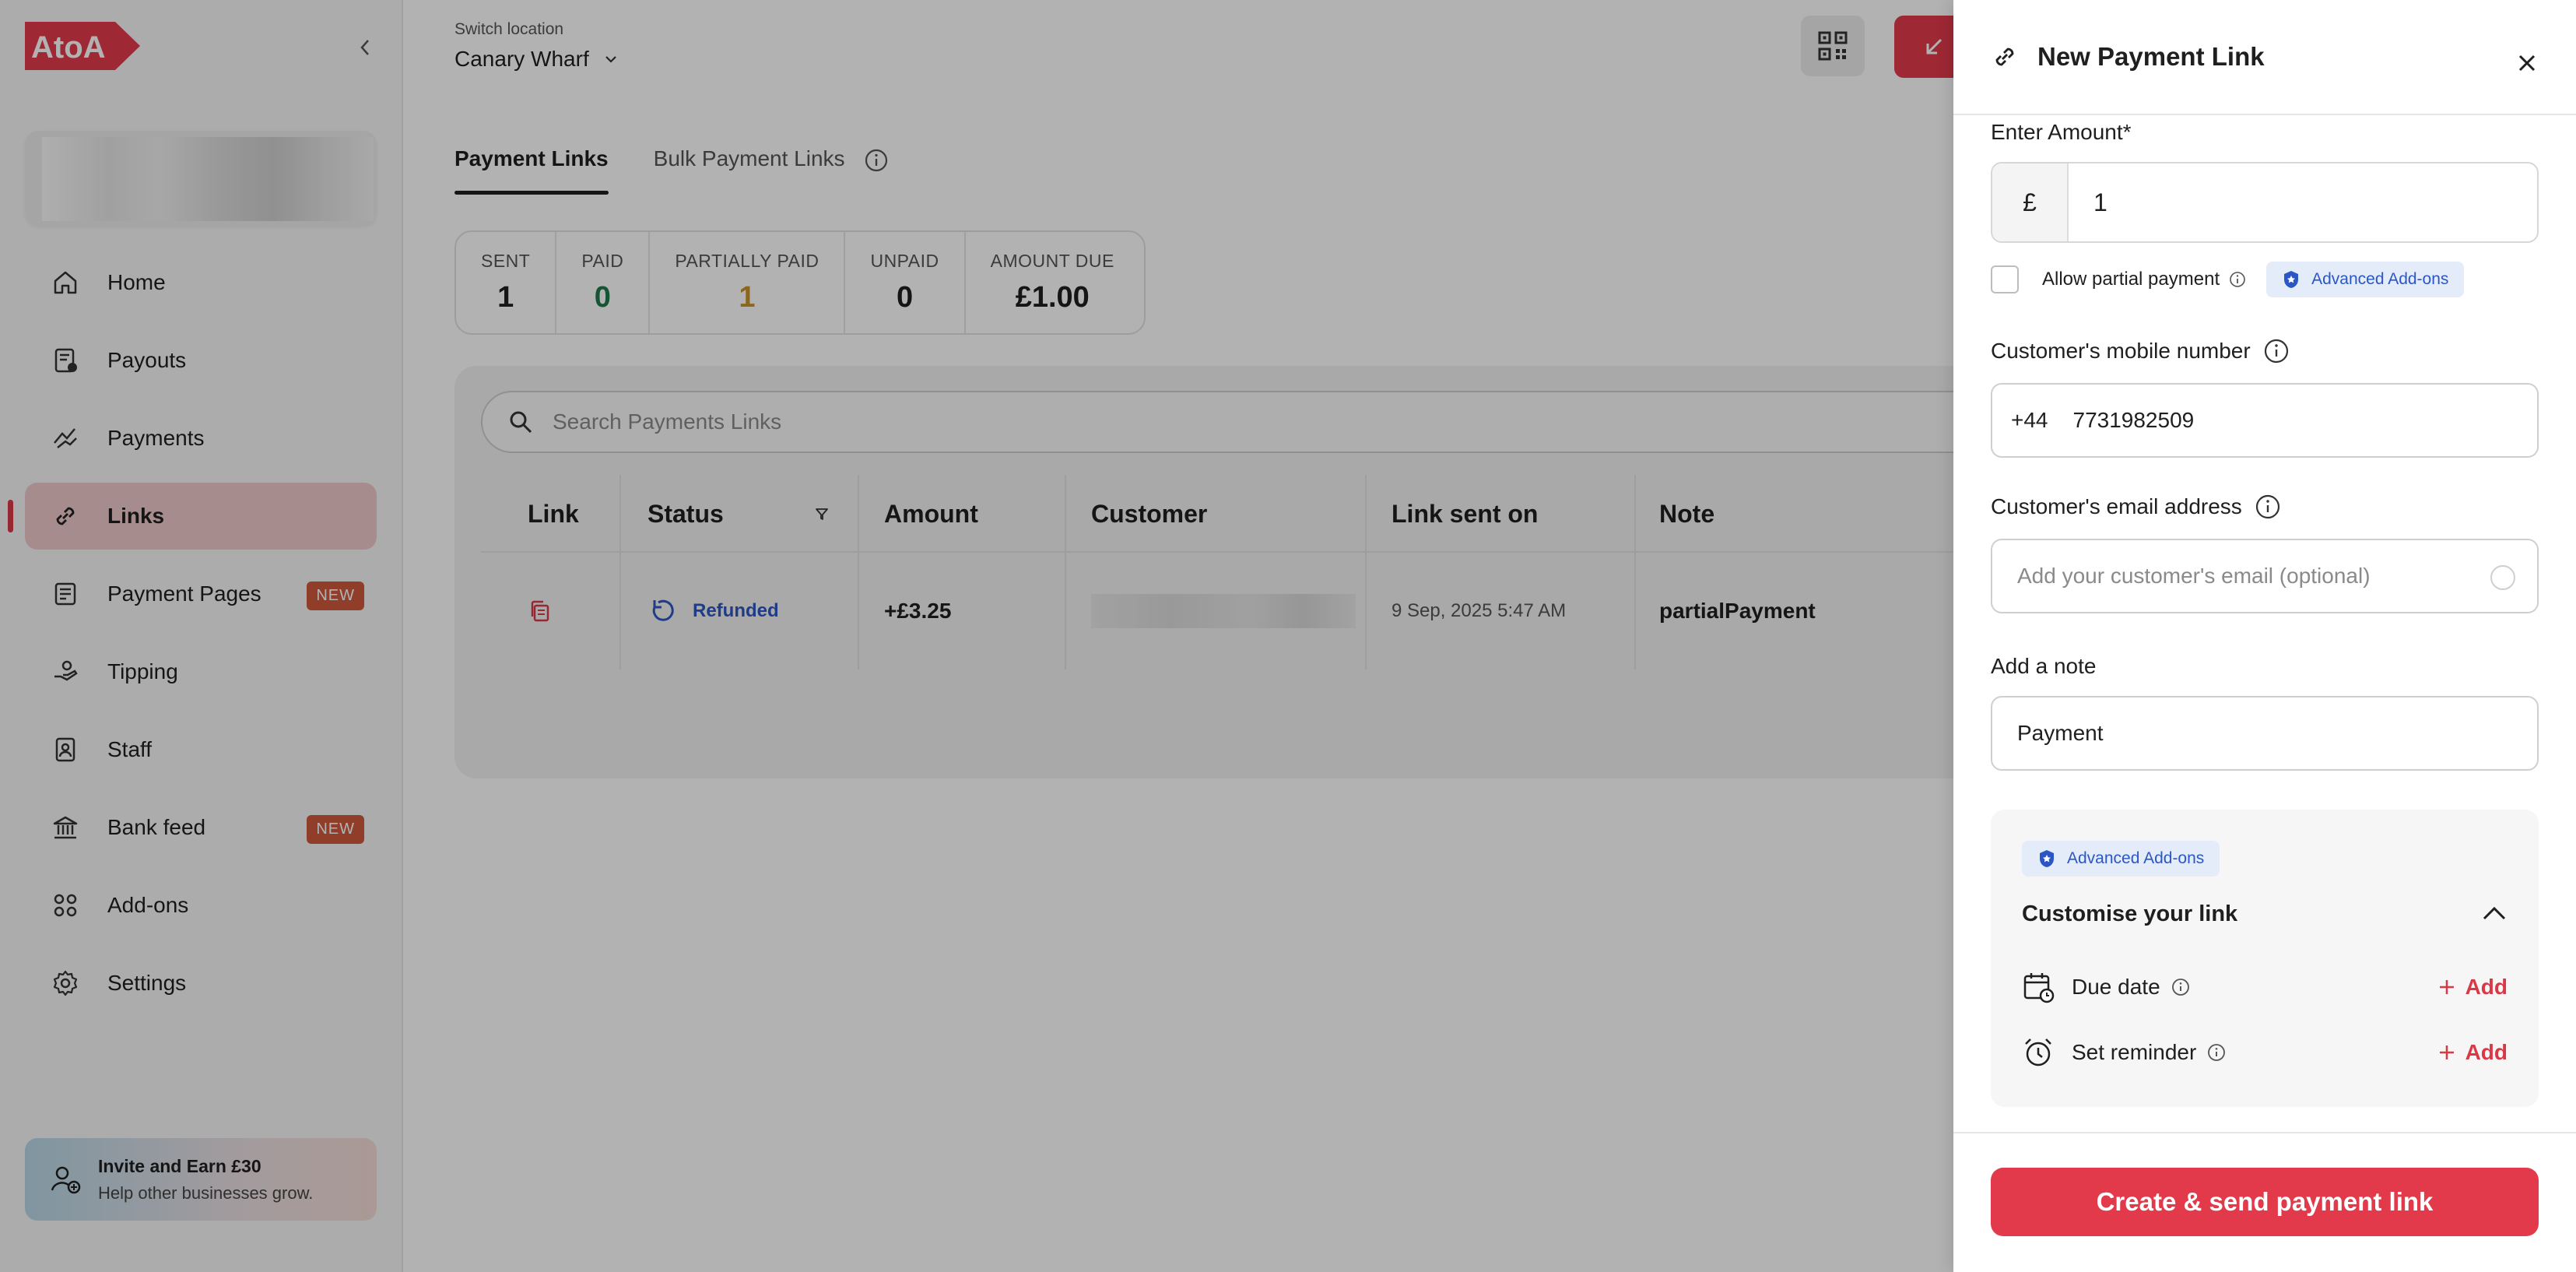 The image size is (2576, 1272). Describe the element at coordinates (2265, 203) in the screenshot. I see `amount-field: £ 1` at that location.